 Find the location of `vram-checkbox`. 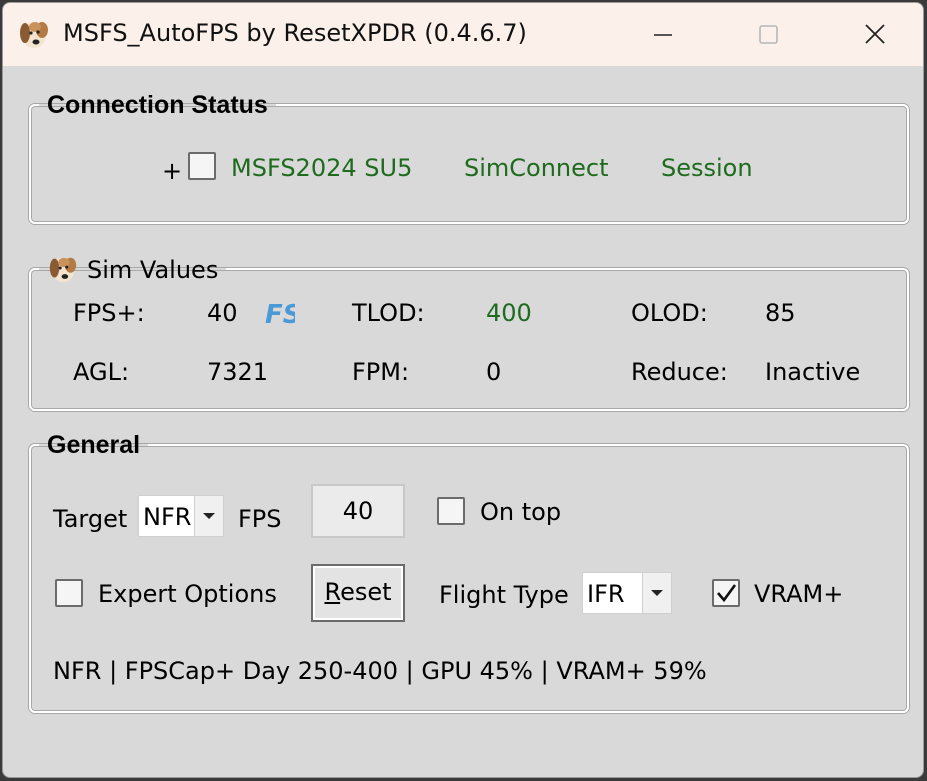

vram-checkbox is located at coordinates (726, 593).